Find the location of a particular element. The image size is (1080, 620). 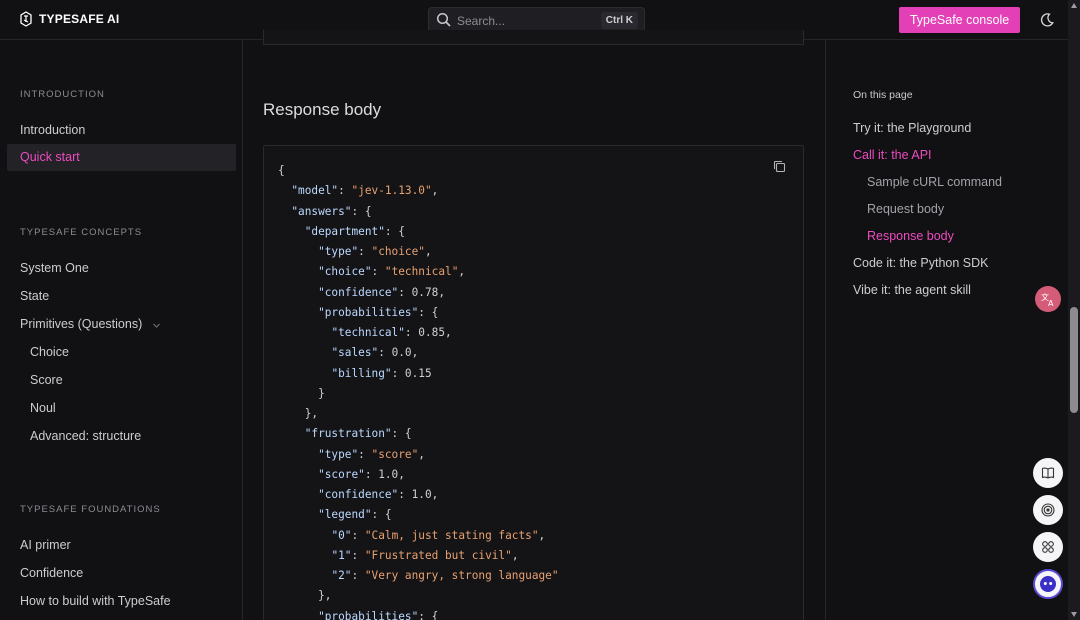

sidebar-item-quick-start: Quick start is located at coordinates (121, 157).